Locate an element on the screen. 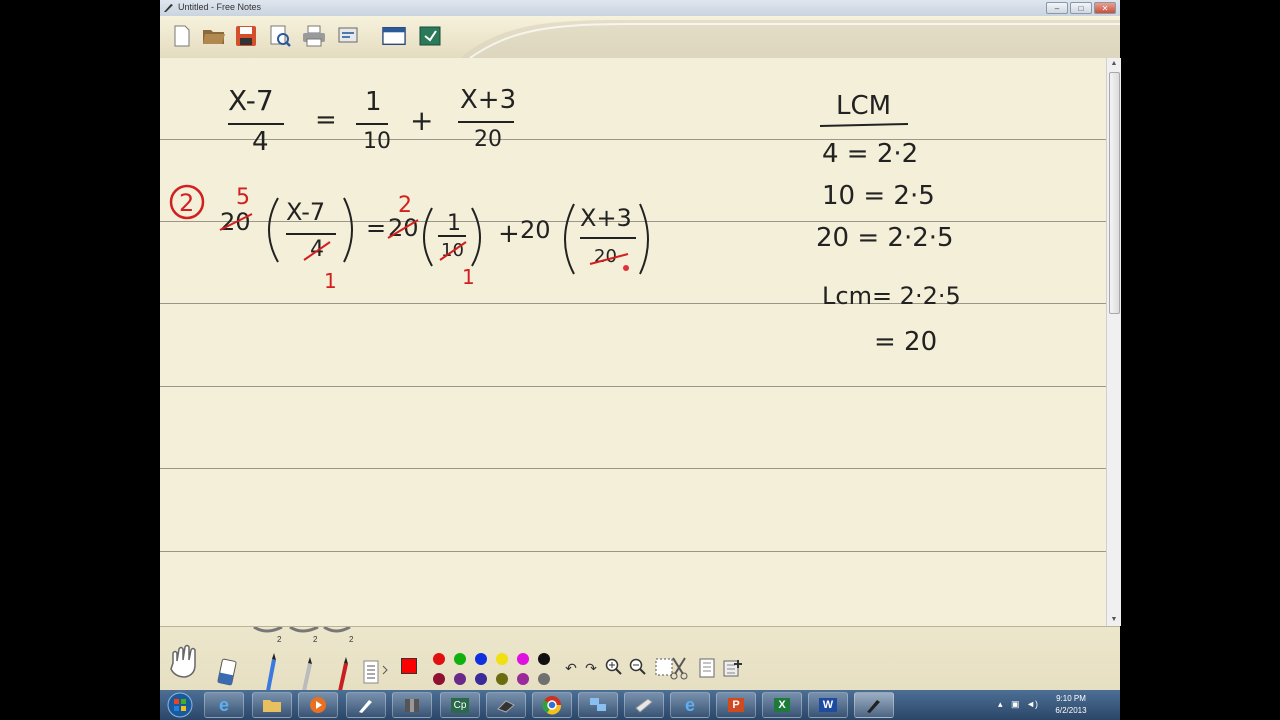 This screenshot has width=1280, height=720. f3-denominator: 20 is located at coordinates (605, 256).